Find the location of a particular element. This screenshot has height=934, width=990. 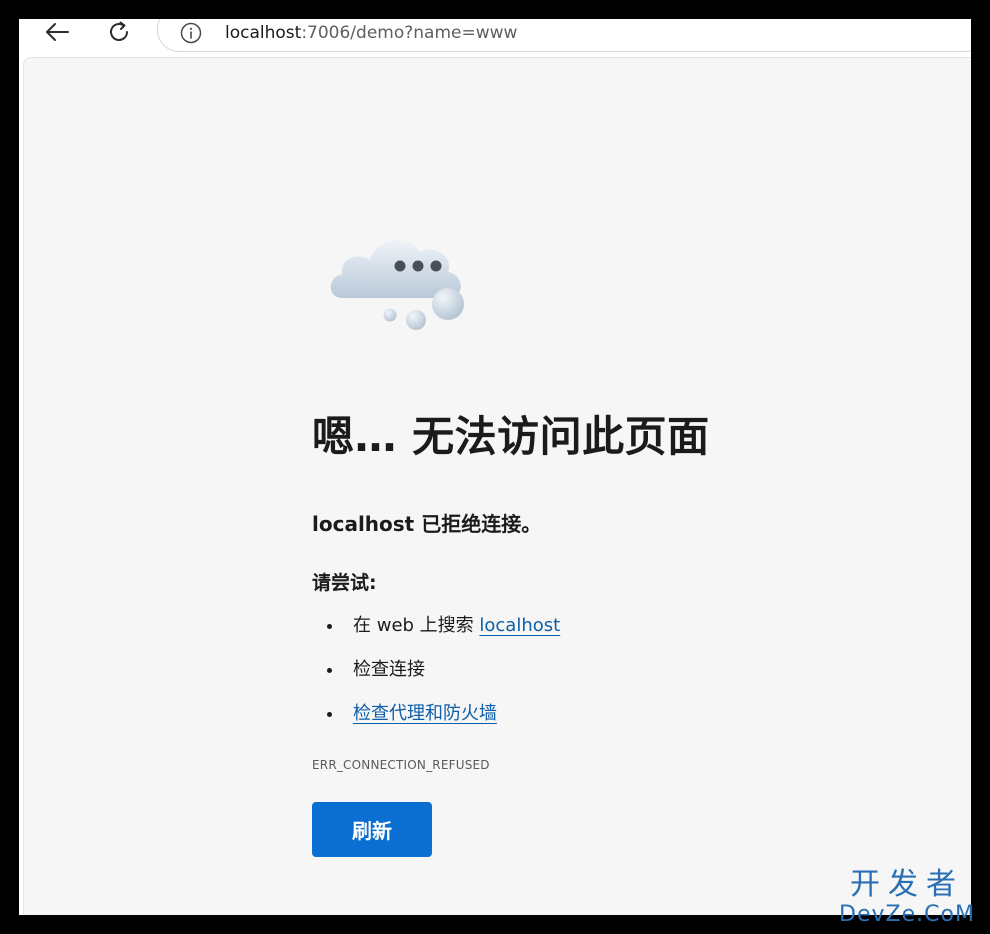

watermark-cn: 开发者 is located at coordinates (907, 884).